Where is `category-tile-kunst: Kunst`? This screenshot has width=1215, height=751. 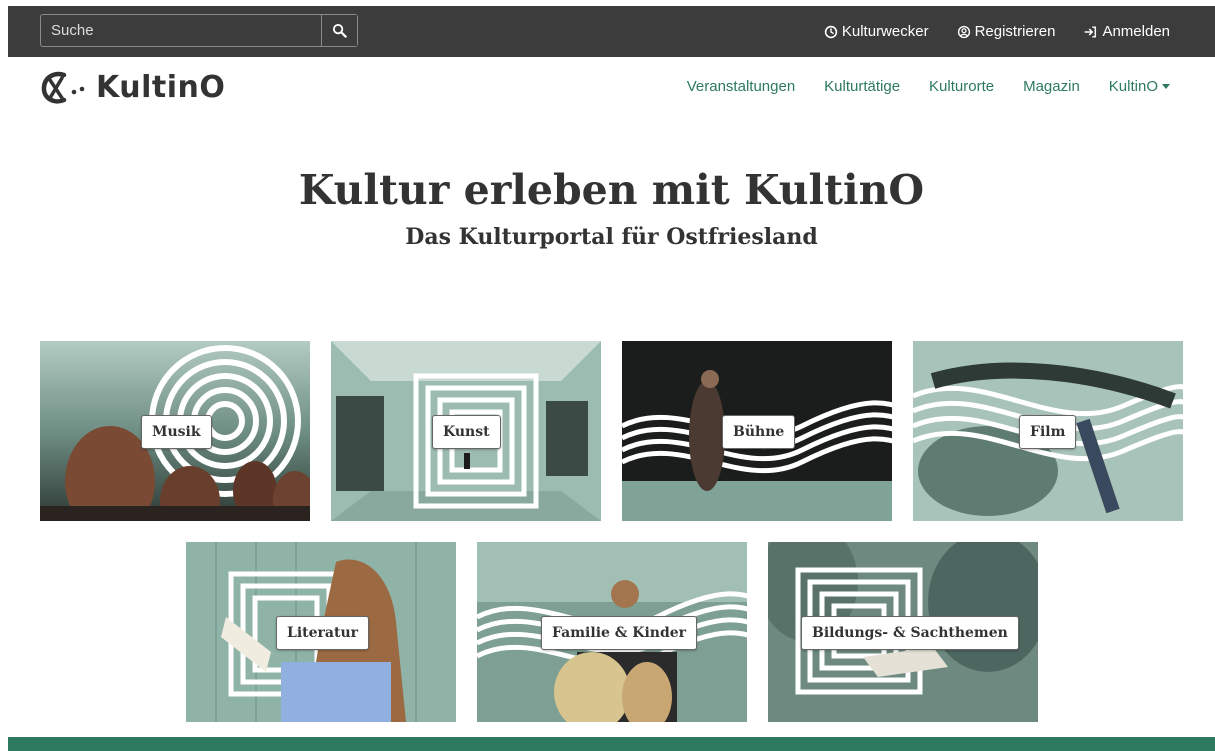 category-tile-kunst: Kunst is located at coordinates (466, 431).